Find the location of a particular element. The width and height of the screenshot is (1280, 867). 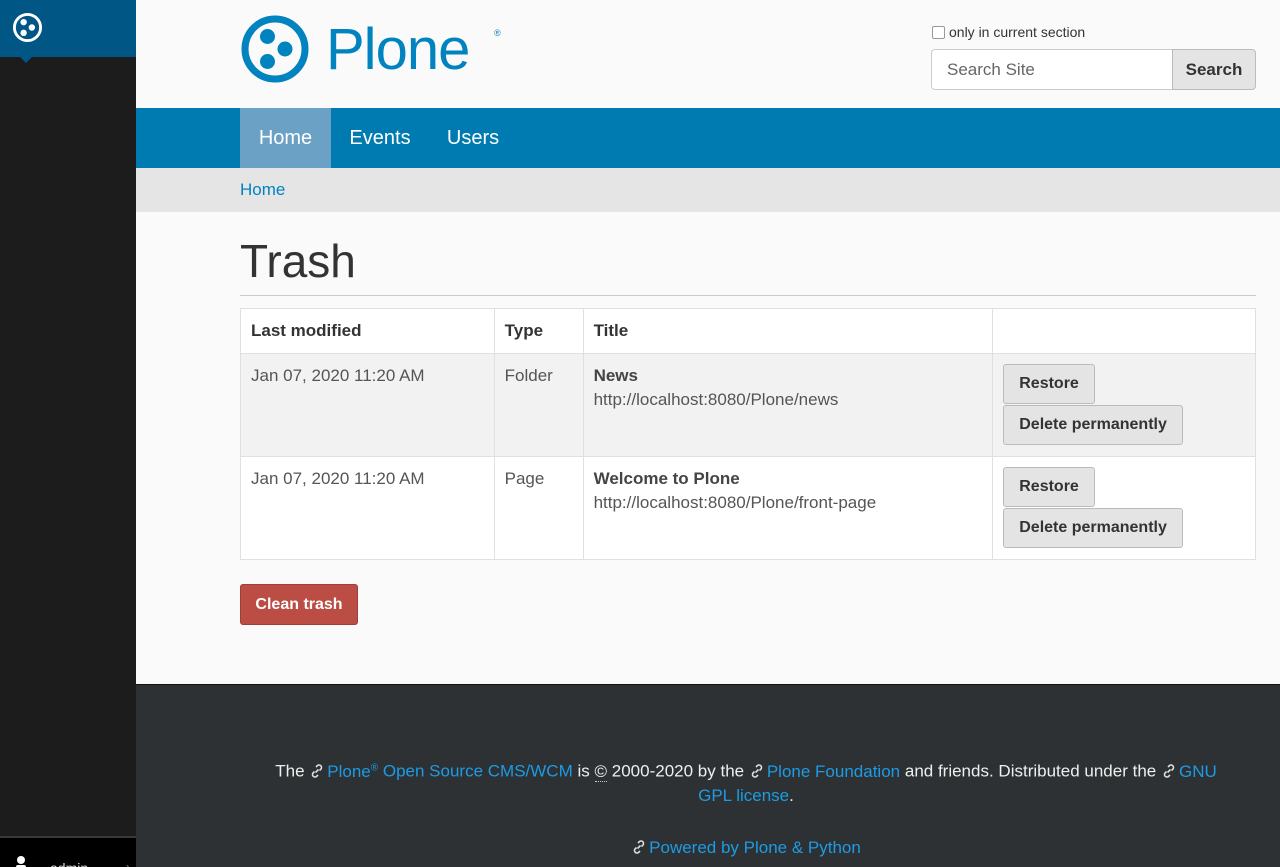

footer-registered-mark: ® is located at coordinates (374, 767).